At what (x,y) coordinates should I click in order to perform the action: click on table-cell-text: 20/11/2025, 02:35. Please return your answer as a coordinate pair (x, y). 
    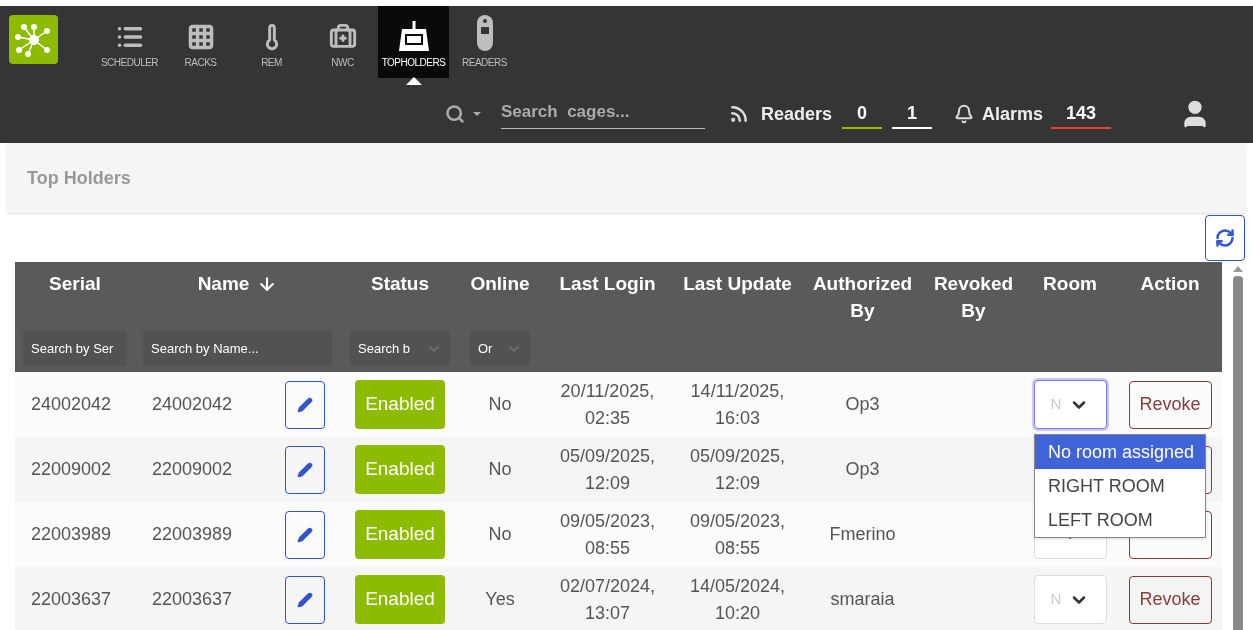
    Looking at the image, I should click on (607, 404).